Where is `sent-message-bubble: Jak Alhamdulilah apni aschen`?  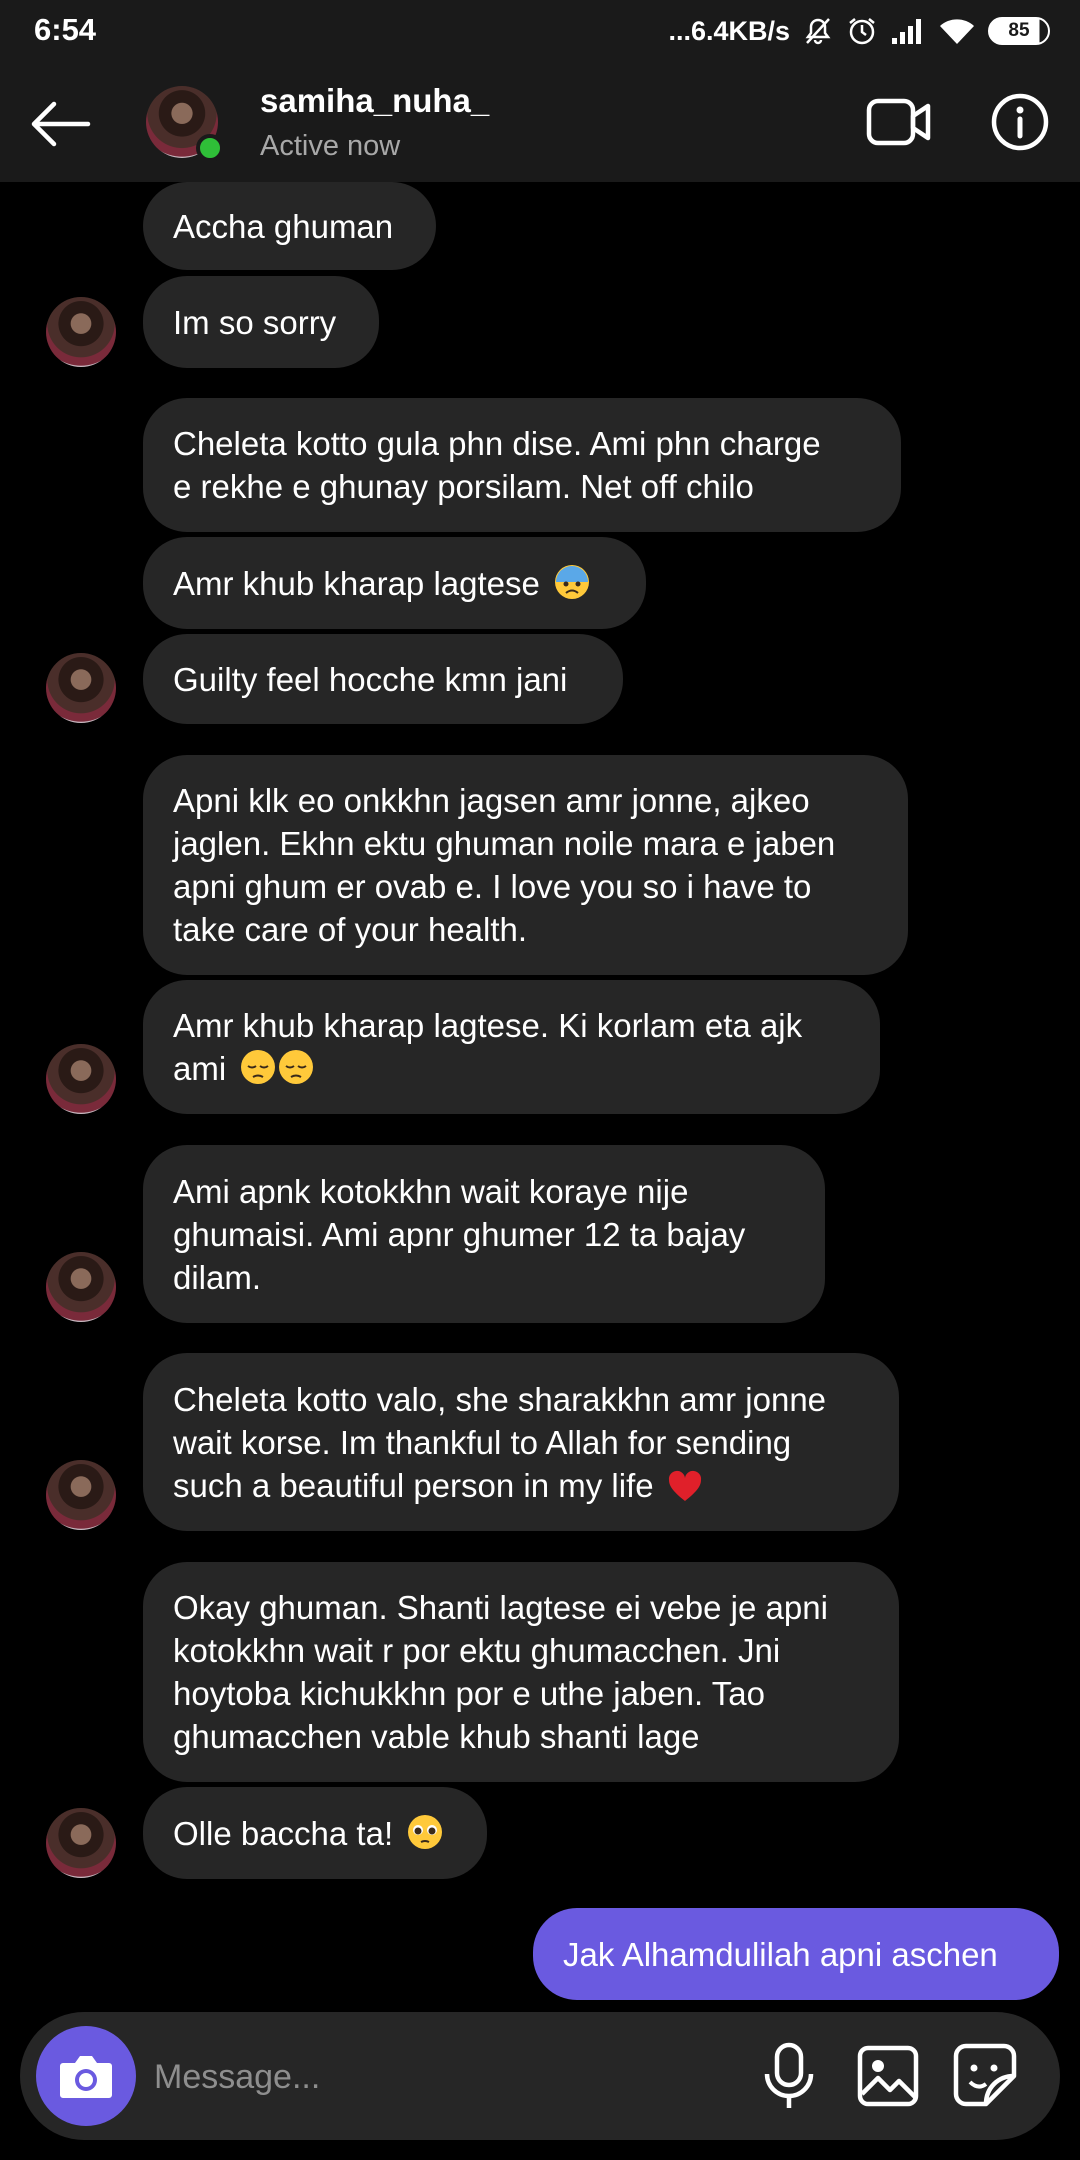
sent-message-bubble: Jak Alhamdulilah apni aschen is located at coordinates (796, 1954).